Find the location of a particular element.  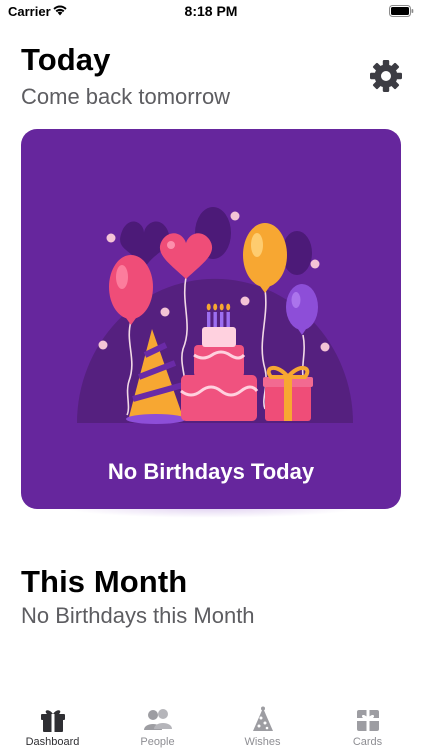

tab-people: People is located at coordinates (157, 725).